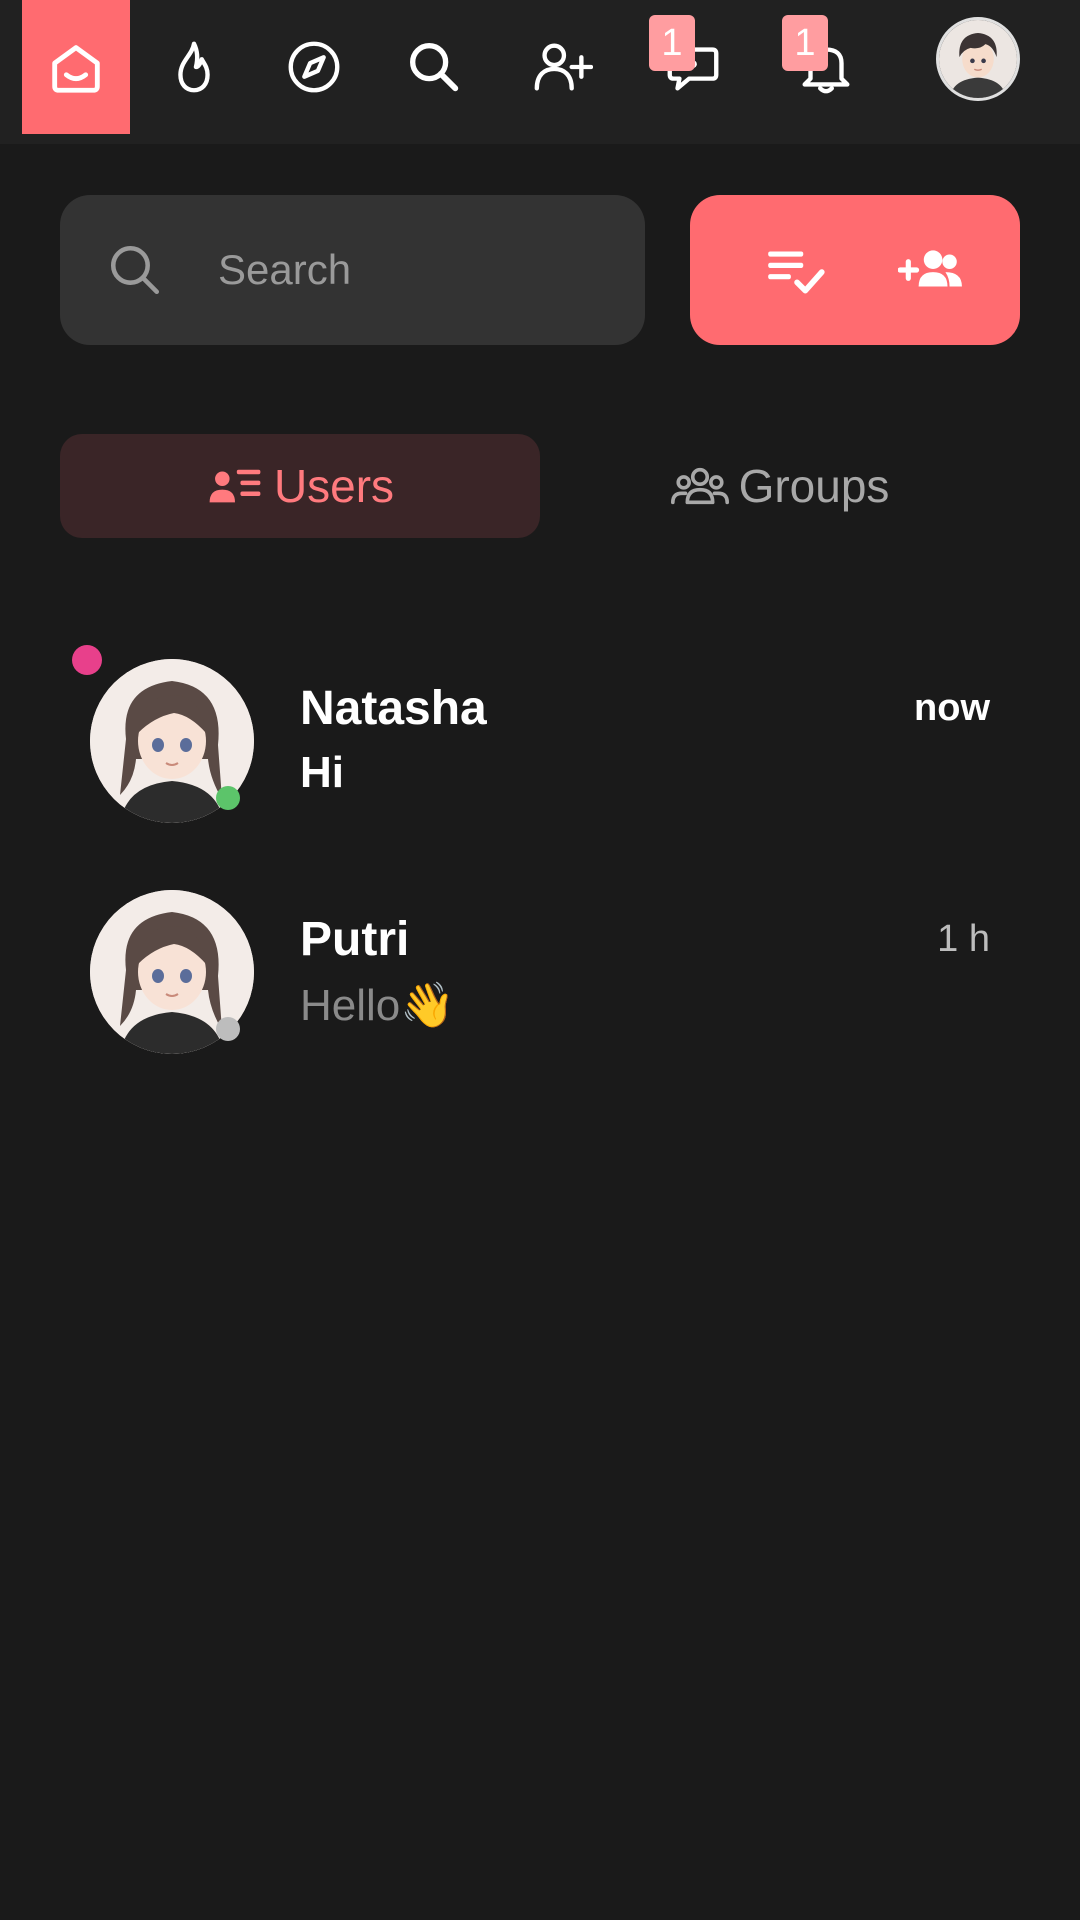 The height and width of the screenshot is (1920, 1080). What do you see at coordinates (355, 939) in the screenshot?
I see `chat-name: Putri` at bounding box center [355, 939].